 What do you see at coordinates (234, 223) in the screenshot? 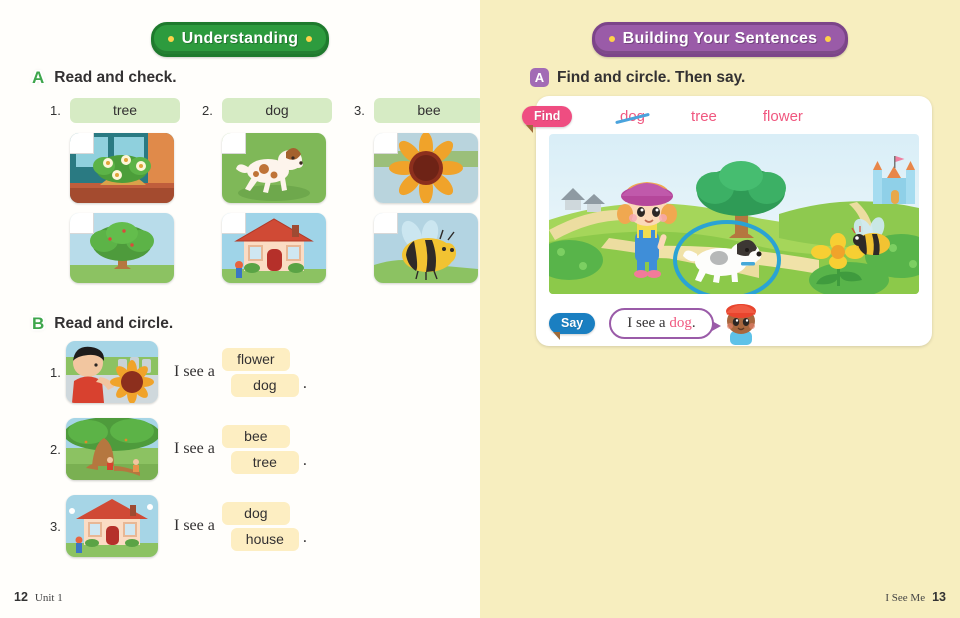
I see `checkbox-2b` at bounding box center [234, 223].